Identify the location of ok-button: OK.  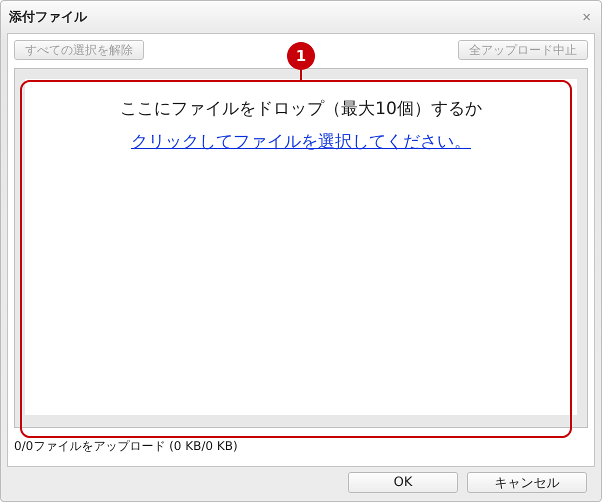
(403, 482).